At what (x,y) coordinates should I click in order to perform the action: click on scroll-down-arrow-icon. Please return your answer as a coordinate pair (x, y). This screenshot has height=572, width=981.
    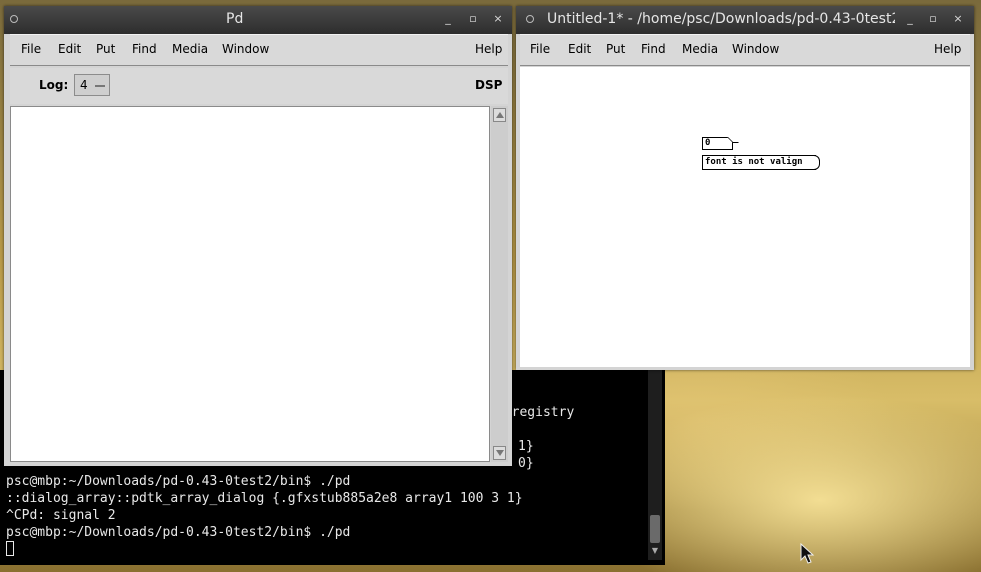
    Looking at the image, I should click on (499, 453).